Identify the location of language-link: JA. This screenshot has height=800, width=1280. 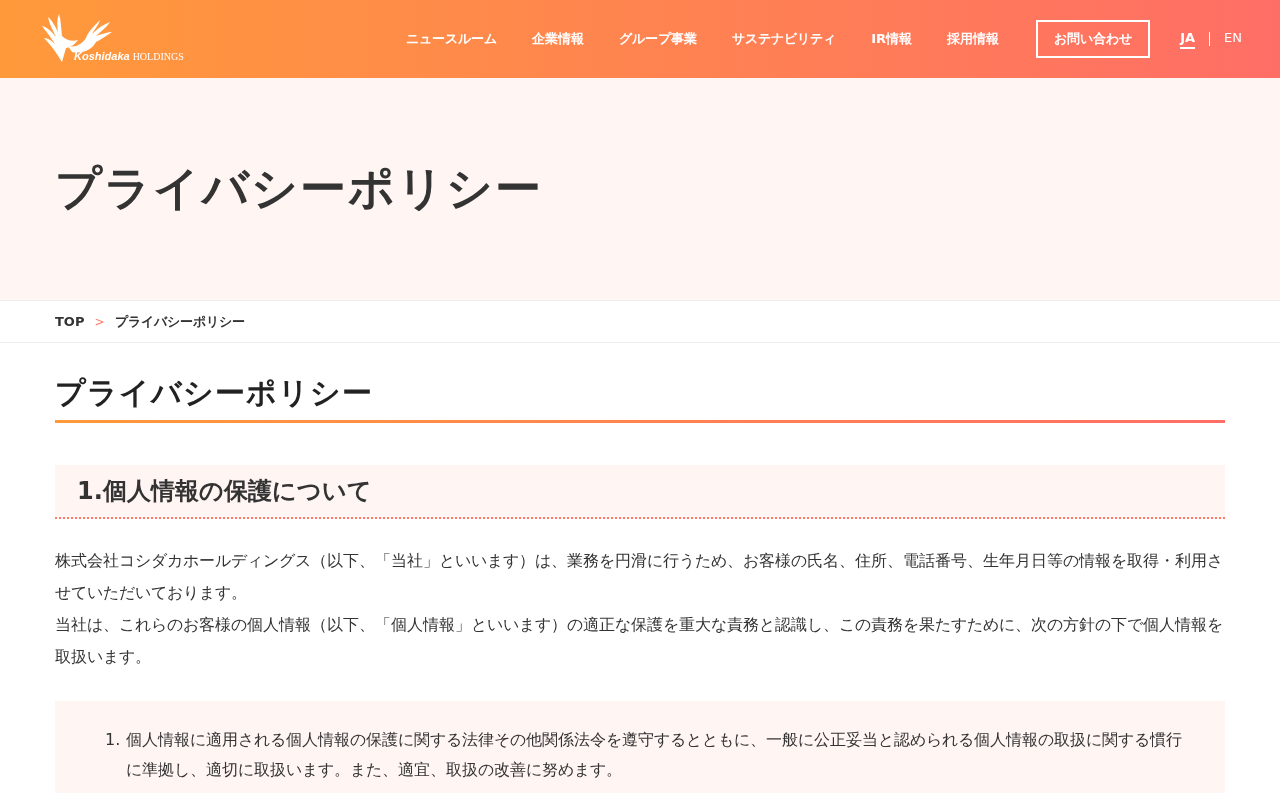
(1188, 39).